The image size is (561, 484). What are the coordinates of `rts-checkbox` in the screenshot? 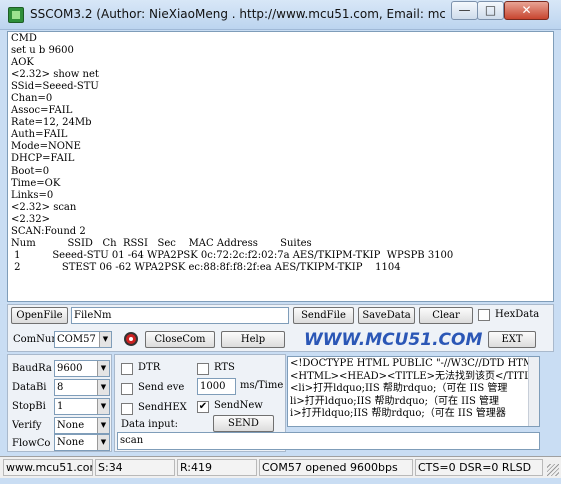 It's located at (203, 369).